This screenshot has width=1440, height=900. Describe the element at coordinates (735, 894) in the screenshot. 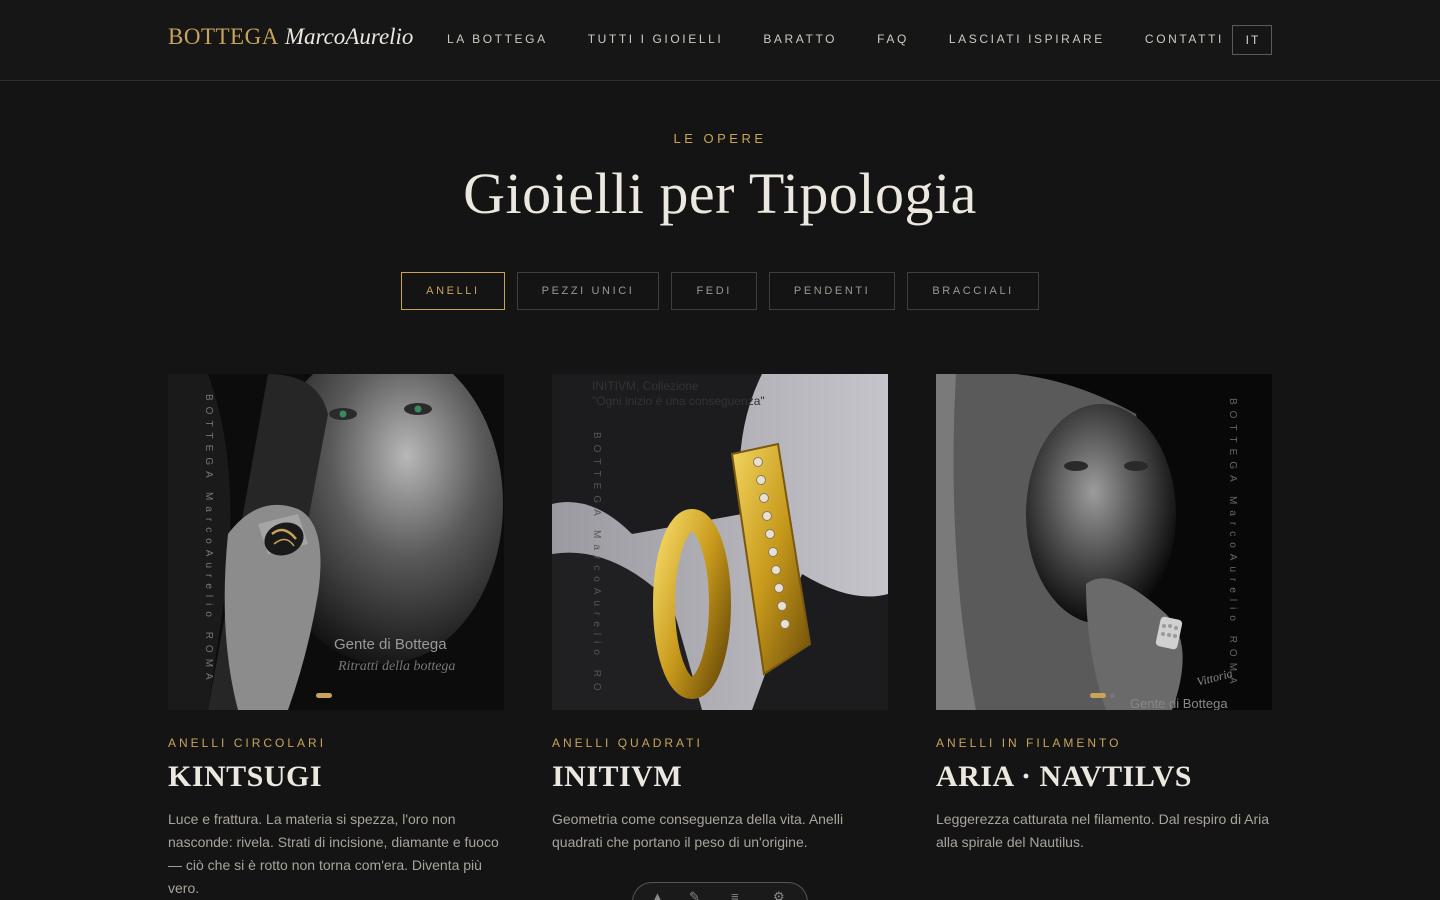

I see `menu-icon: ≡` at that location.